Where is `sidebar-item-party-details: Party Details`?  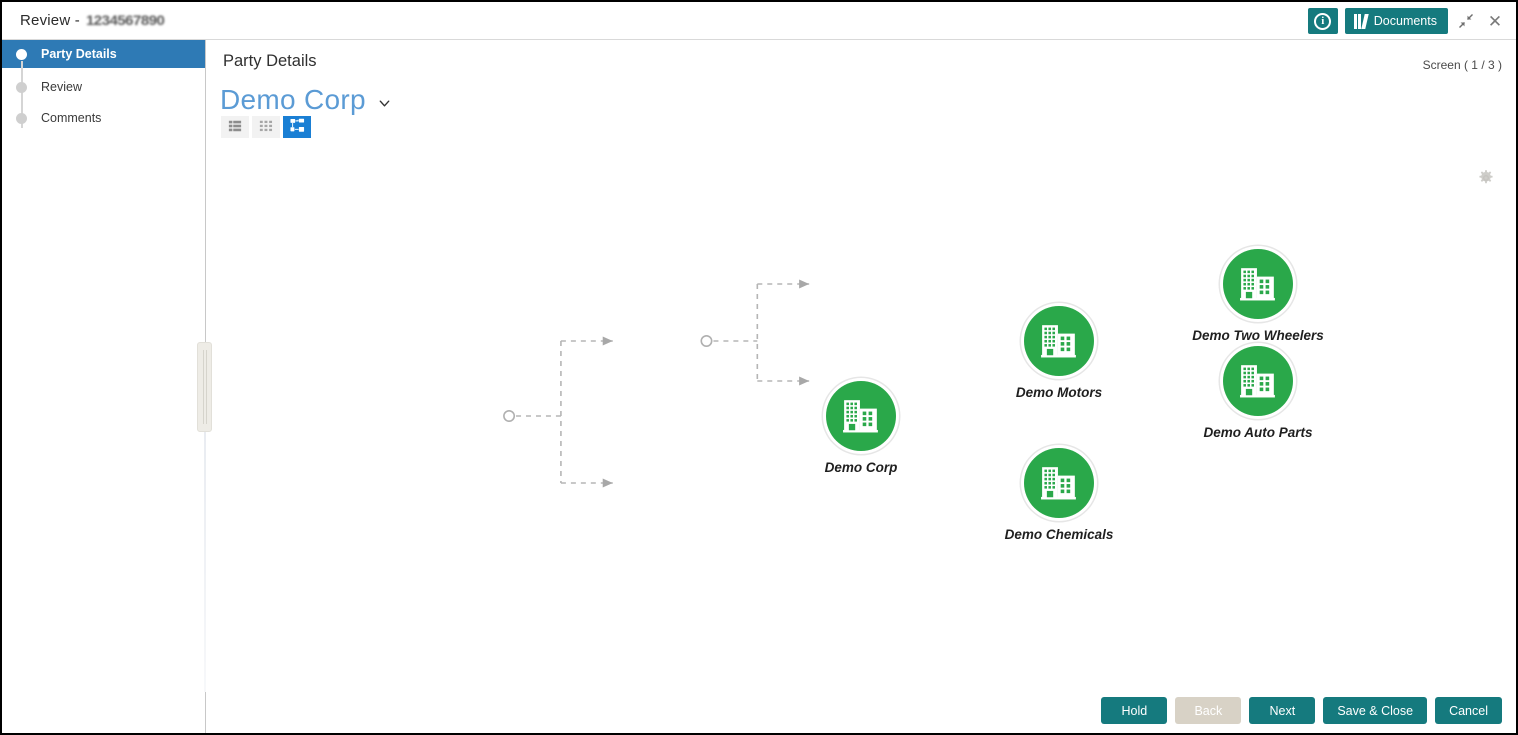 sidebar-item-party-details: Party Details is located at coordinates (103, 54).